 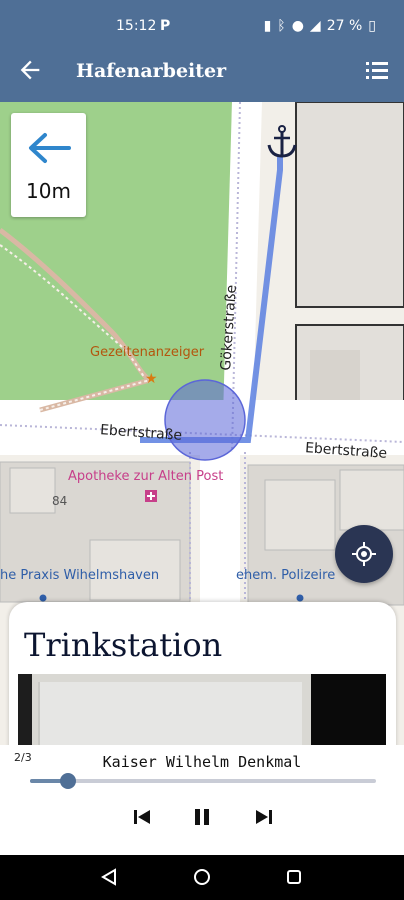 I want to click on app-bar: Hafenarbeiter, so click(x=202, y=72).